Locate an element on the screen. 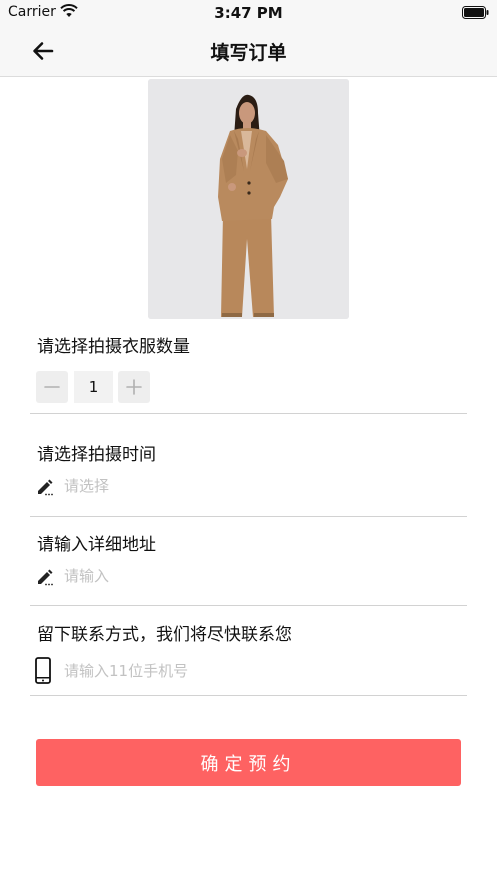 The height and width of the screenshot is (883, 497). battery-icon is located at coordinates (475, 12).